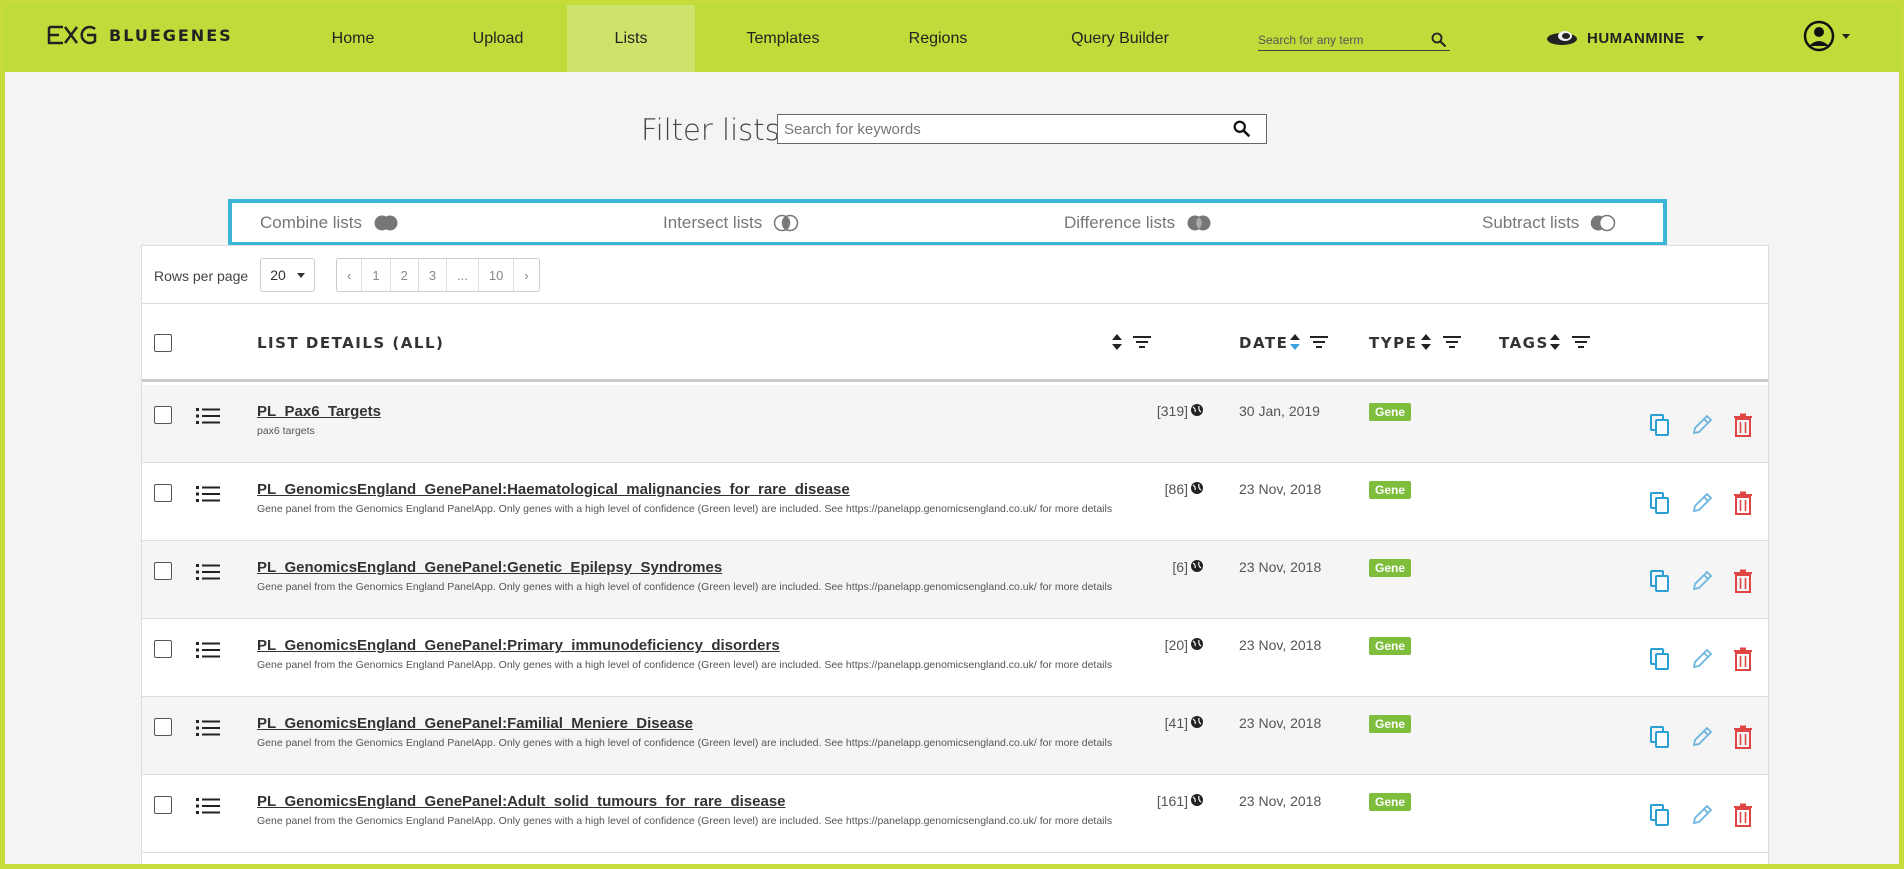  What do you see at coordinates (1340, 39) in the screenshot?
I see `global-search-input` at bounding box center [1340, 39].